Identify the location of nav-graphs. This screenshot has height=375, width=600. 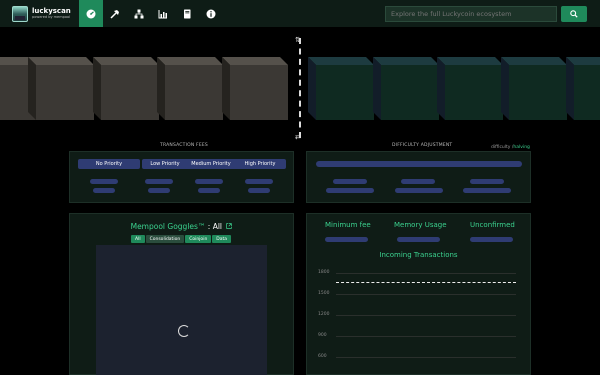
(163, 13).